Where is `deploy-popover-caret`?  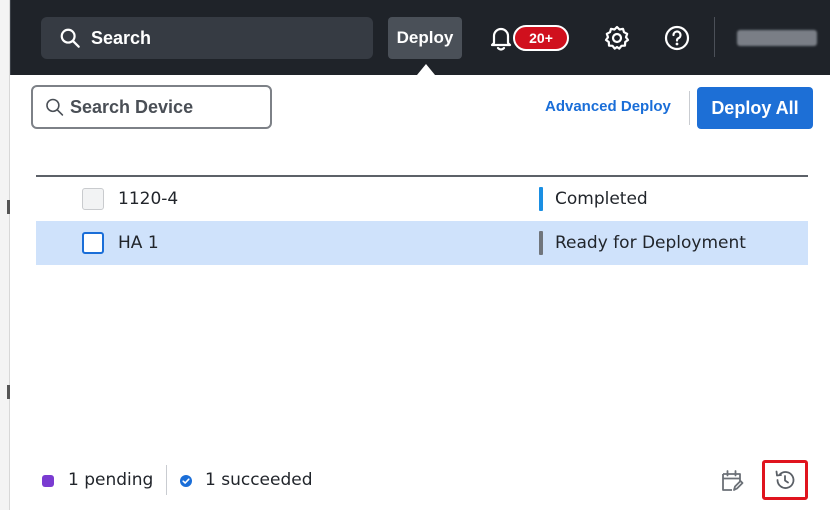 deploy-popover-caret is located at coordinates (426, 69).